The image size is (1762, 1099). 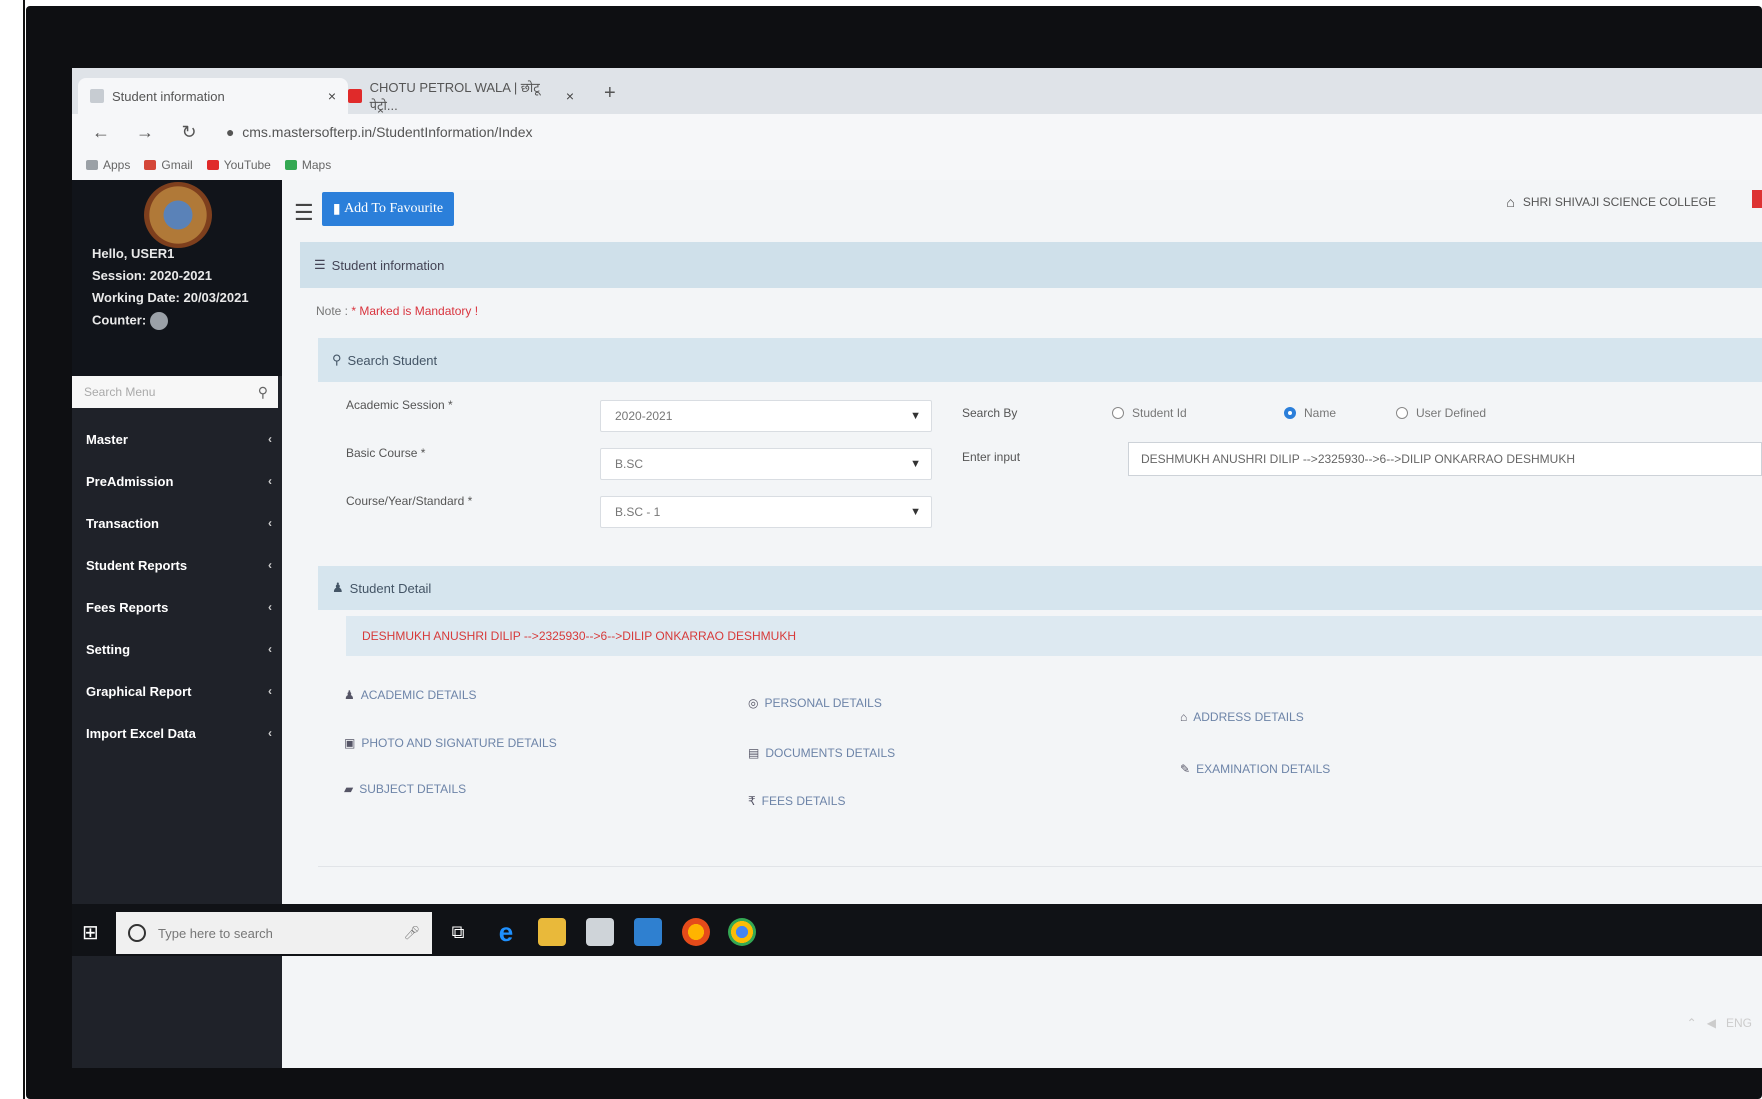 What do you see at coordinates (796, 801) in the screenshot?
I see `fees-details-link: ₹ FEES DETAILS` at bounding box center [796, 801].